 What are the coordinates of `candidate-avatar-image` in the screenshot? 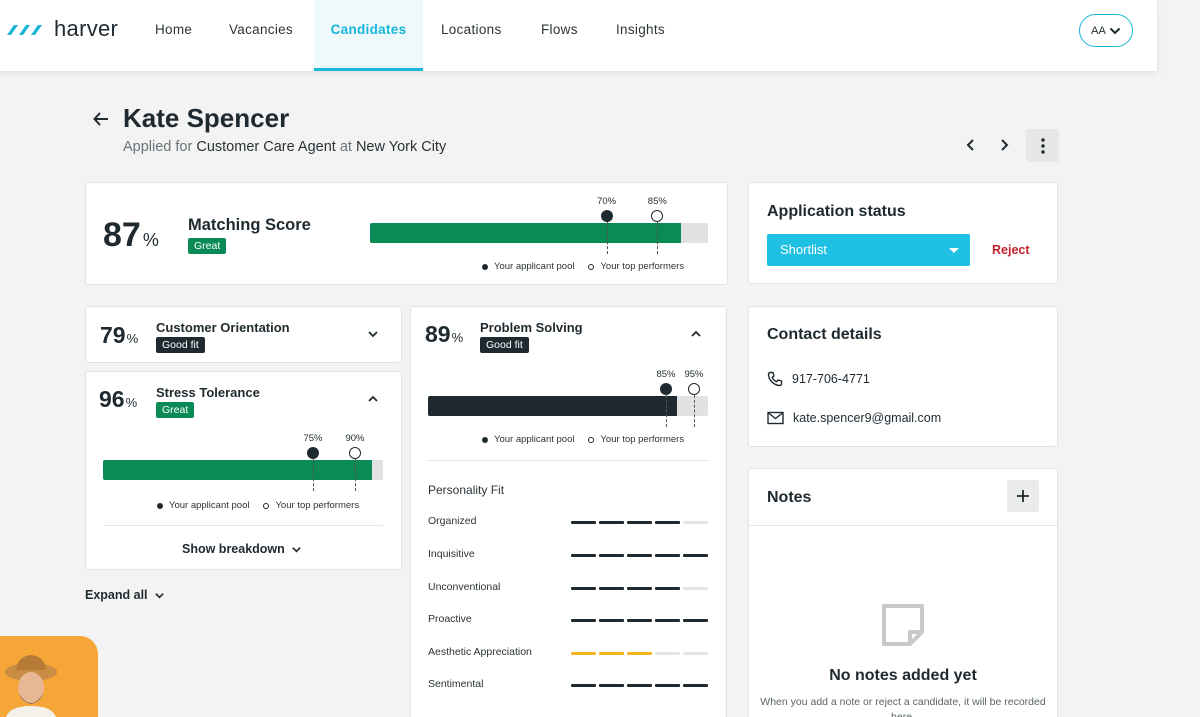 It's located at (31, 686).